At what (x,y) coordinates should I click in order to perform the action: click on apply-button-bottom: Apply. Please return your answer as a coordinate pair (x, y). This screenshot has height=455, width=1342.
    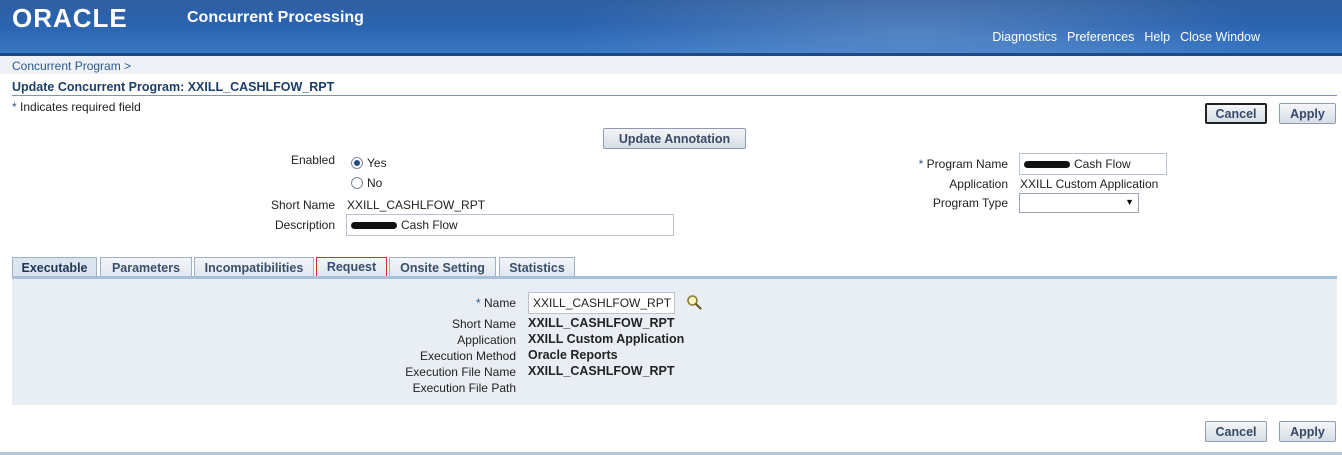
    Looking at the image, I should click on (1307, 431).